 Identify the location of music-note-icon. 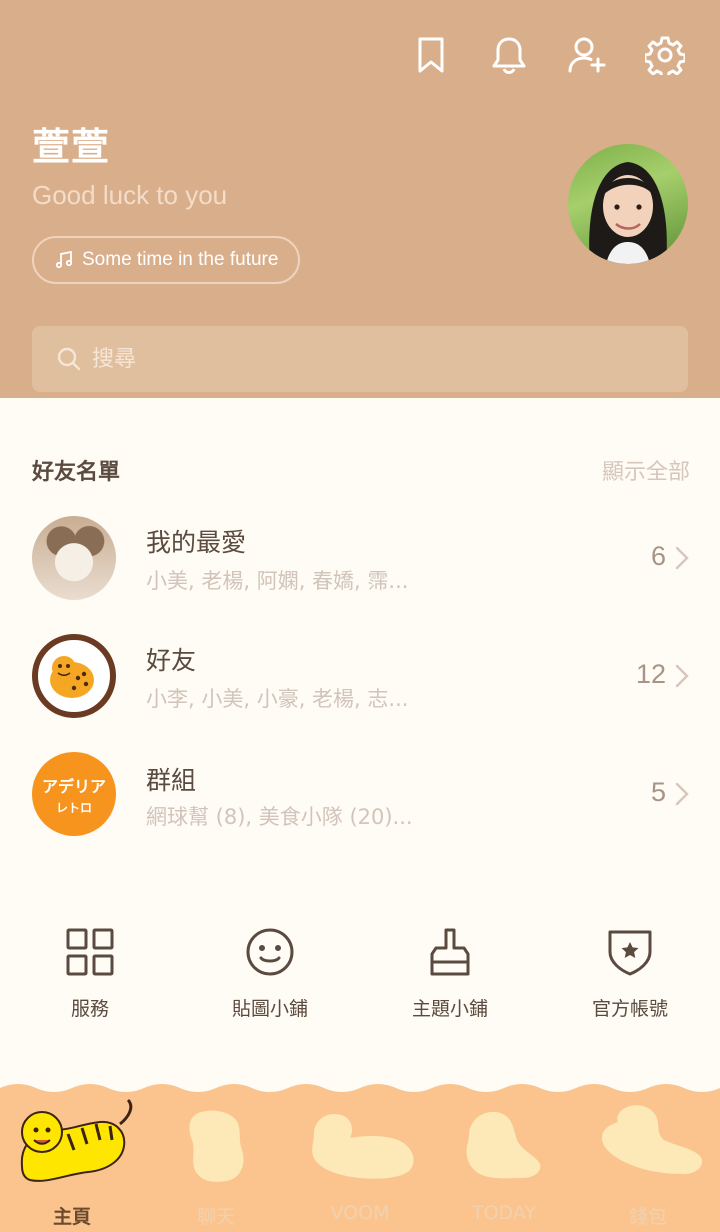
(64, 259).